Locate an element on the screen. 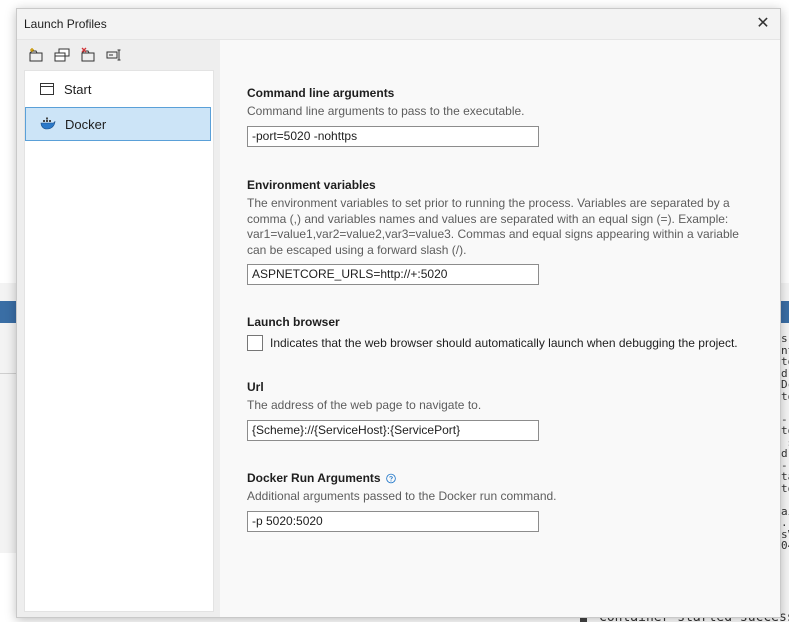 This screenshot has width=789, height=622. window-icon is located at coordinates (47, 89).